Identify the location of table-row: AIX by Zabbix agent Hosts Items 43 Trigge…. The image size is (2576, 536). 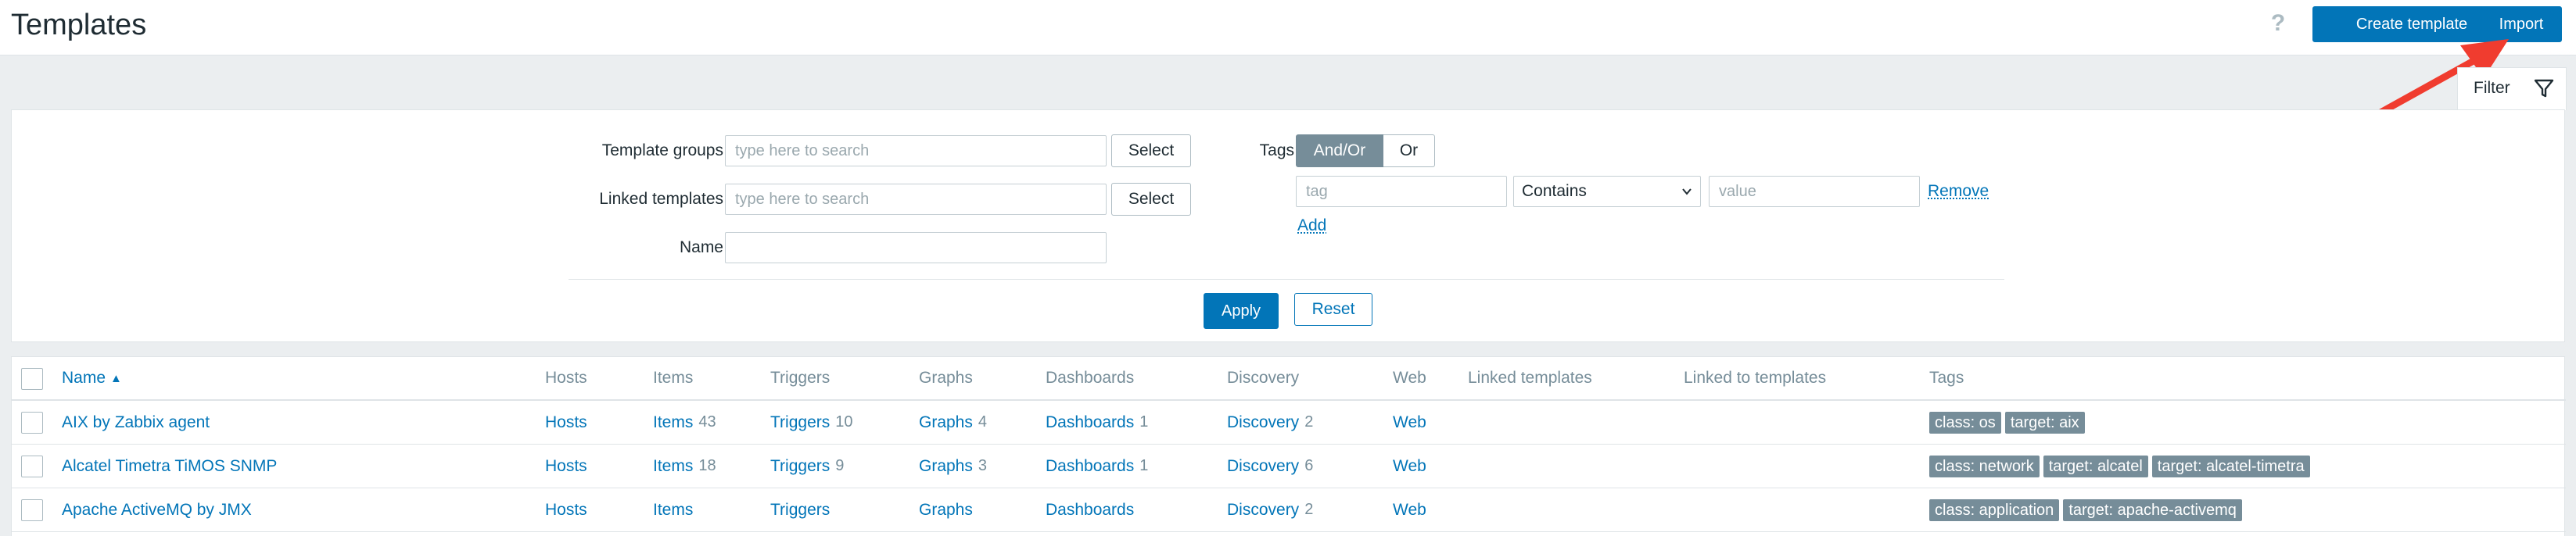
(1289, 423).